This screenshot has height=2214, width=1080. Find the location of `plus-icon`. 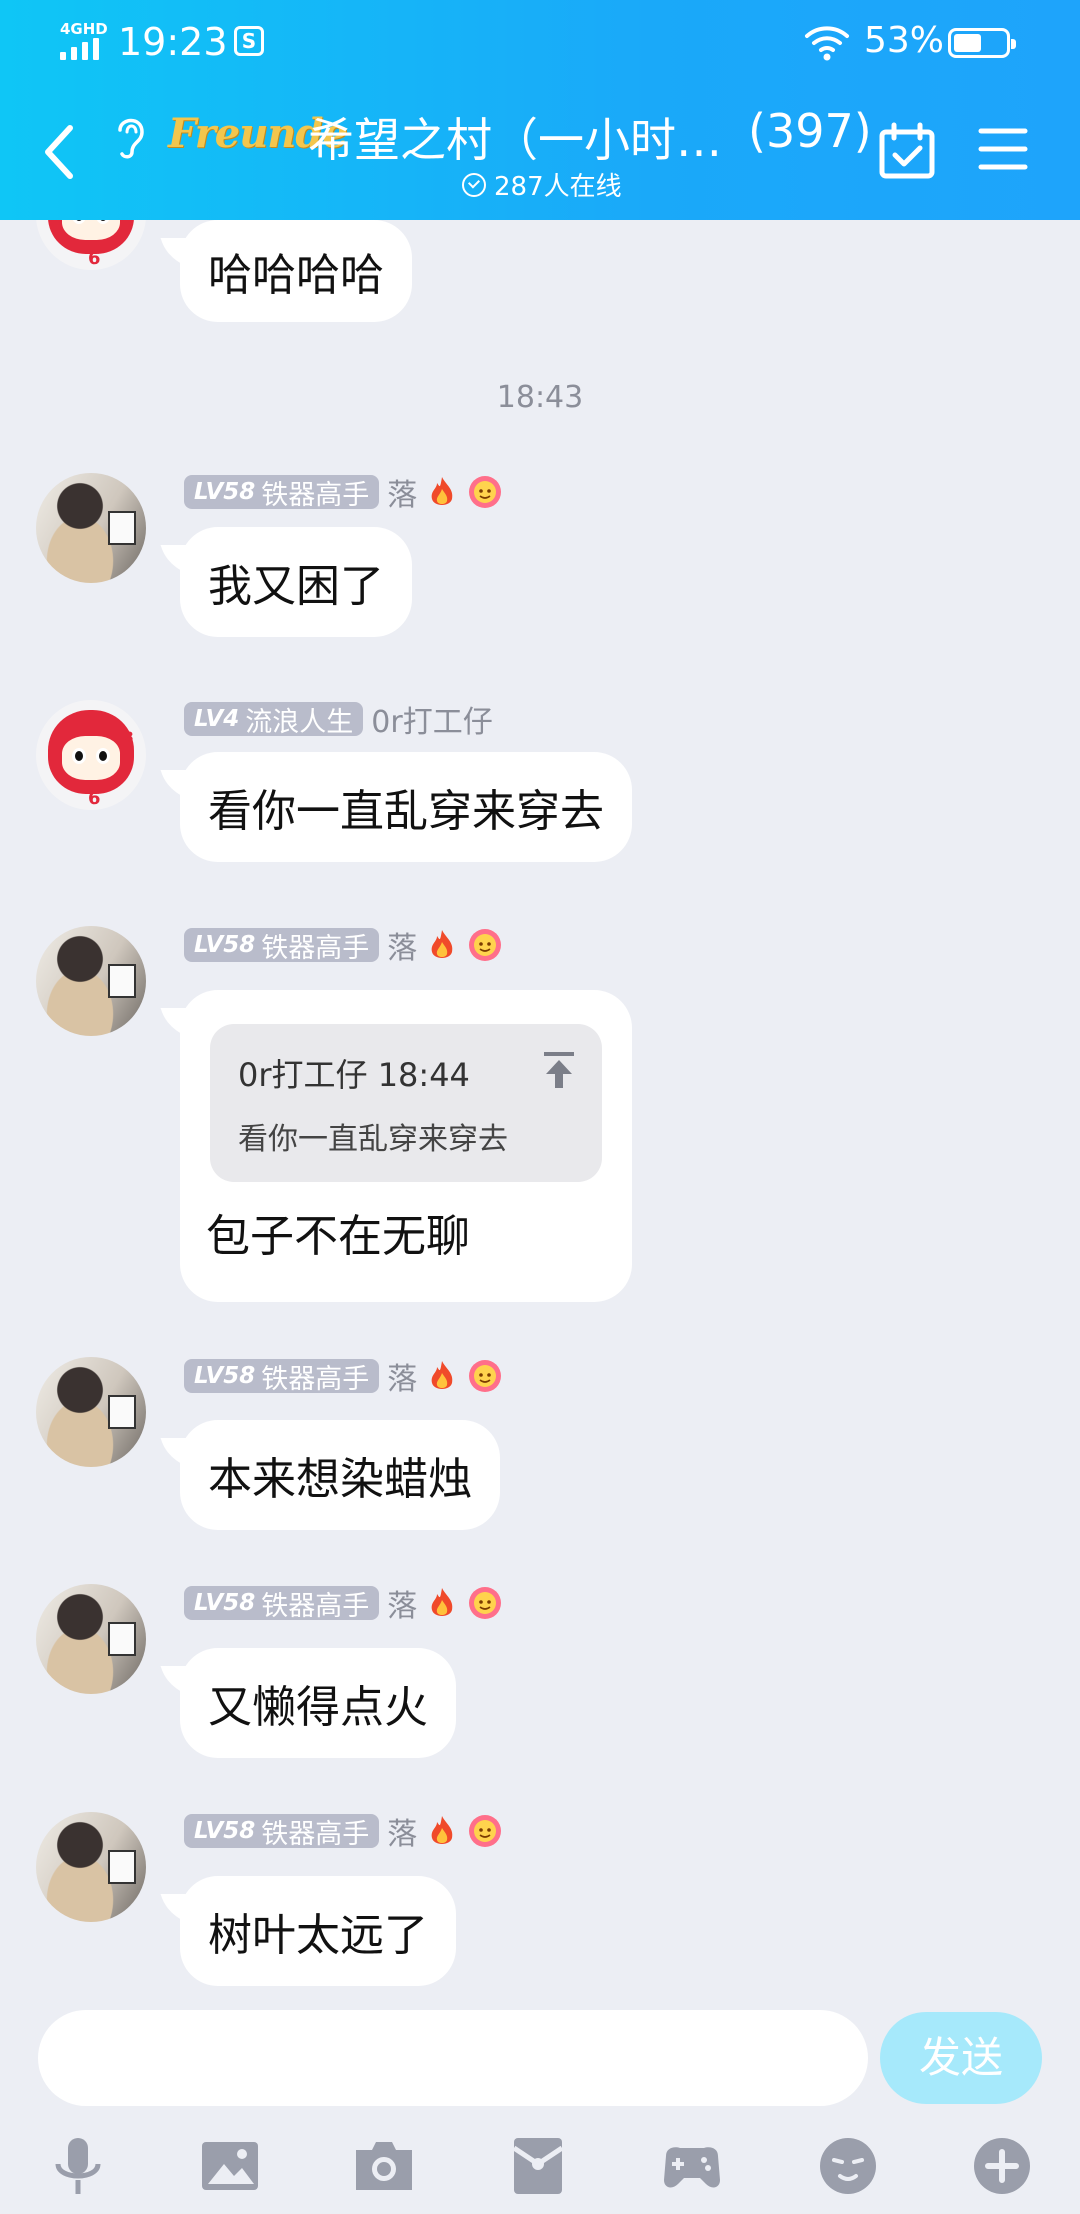

plus-icon is located at coordinates (1002, 2166).